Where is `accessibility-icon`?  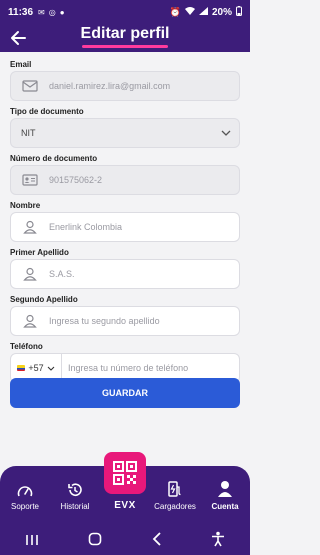
accessibility-icon is located at coordinates (218, 539).